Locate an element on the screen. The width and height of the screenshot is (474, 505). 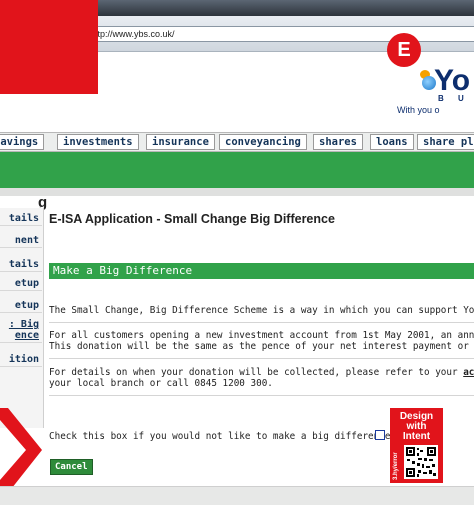
footer-band is located at coordinates (237, 495).